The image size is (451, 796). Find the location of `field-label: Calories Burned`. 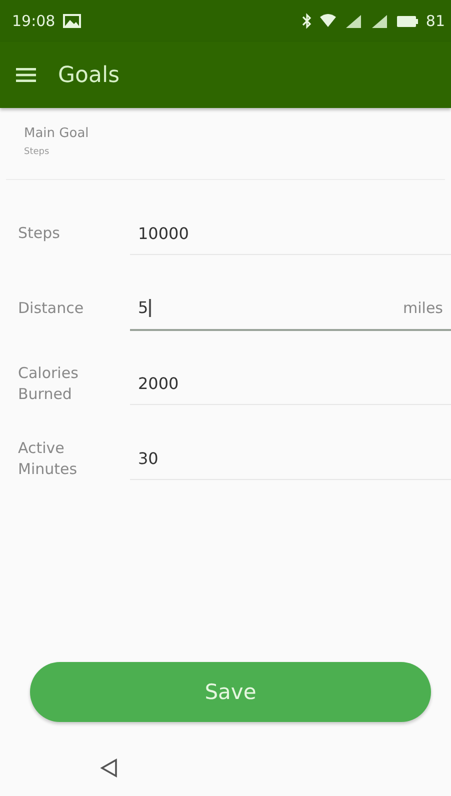

field-label: Calories Burned is located at coordinates (49, 383).